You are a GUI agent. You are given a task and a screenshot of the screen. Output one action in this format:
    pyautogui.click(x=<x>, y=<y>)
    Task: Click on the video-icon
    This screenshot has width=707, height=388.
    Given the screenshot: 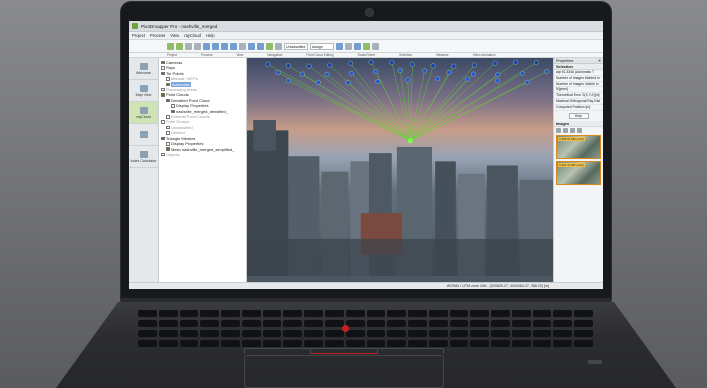 What is the action you would take?
    pyautogui.click(x=375, y=46)
    